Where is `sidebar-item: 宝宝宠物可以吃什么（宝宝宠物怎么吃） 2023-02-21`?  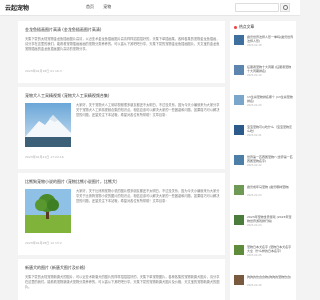 sidebar-item: 宝宝宠物可以吃什么（宝宝宠物怎么吃） 2023-02-21 is located at coordinates (264, 132).